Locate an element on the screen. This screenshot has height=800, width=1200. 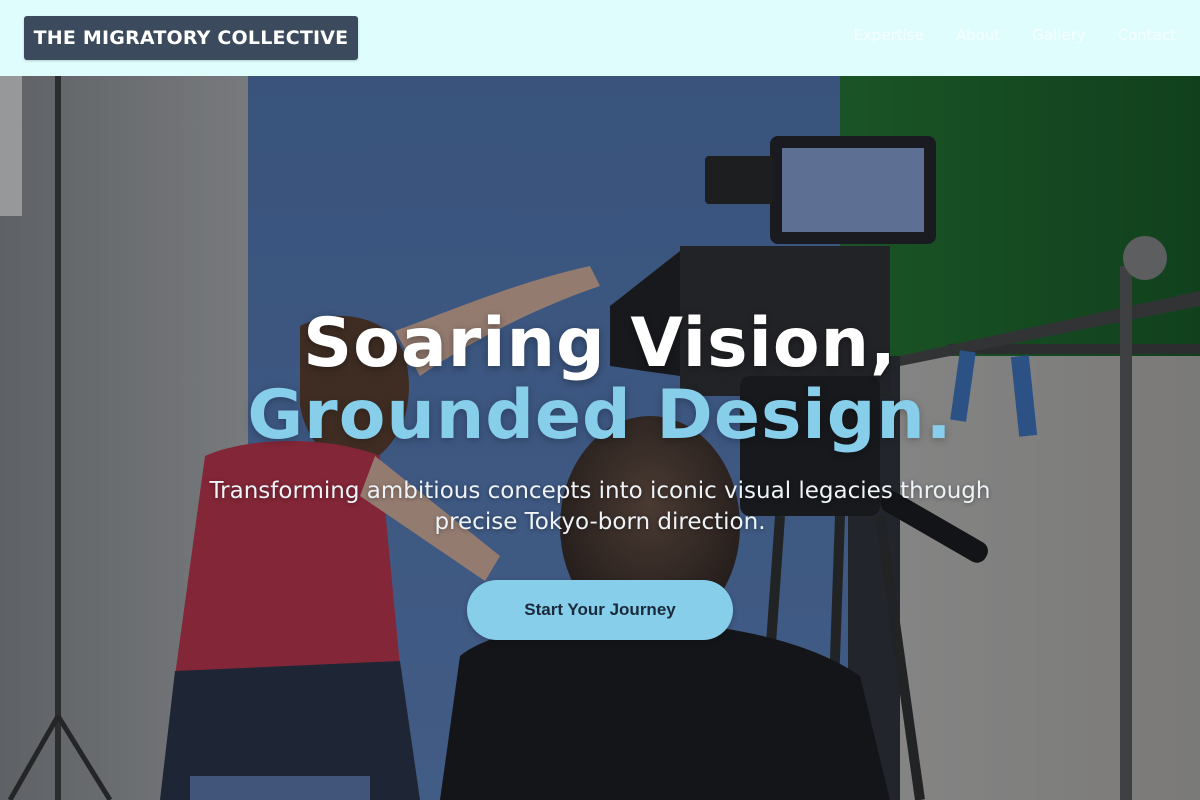
nav-link-contact: Contact is located at coordinates (1147, 35).